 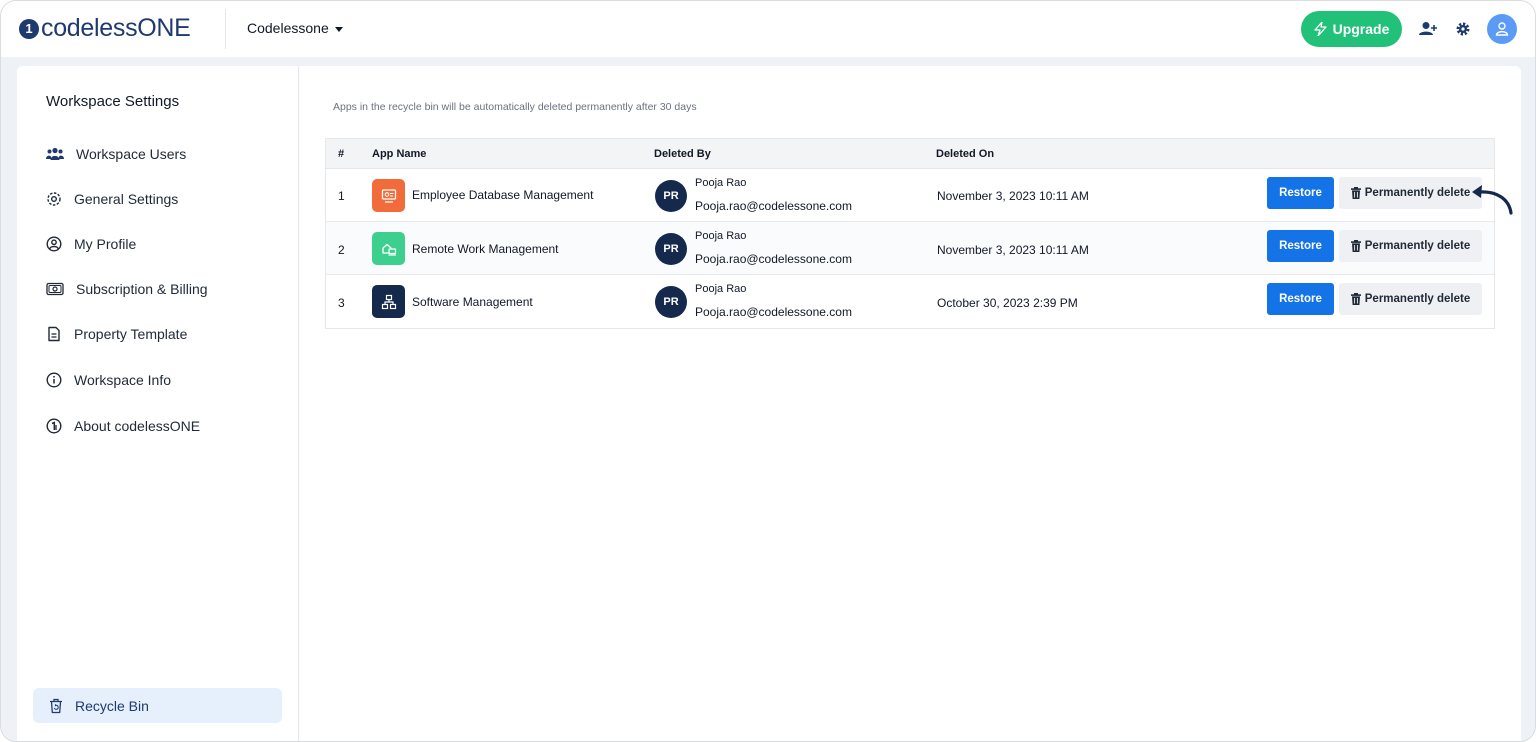 What do you see at coordinates (388, 301) in the screenshot?
I see `software-management-app-icon` at bounding box center [388, 301].